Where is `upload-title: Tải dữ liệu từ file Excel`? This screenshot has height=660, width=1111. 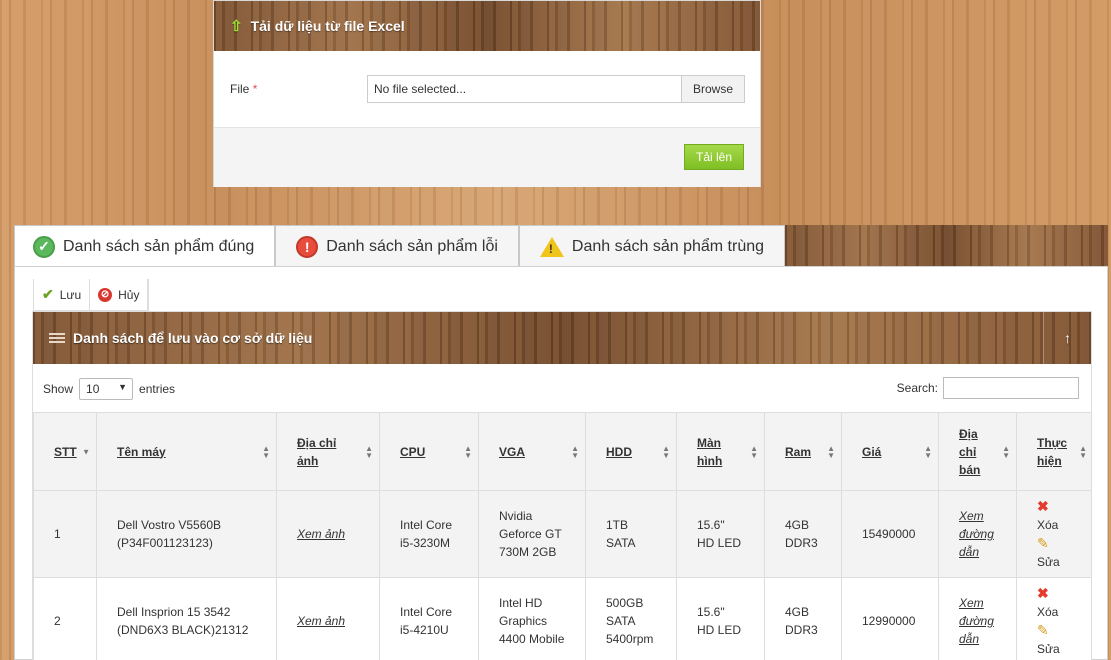
upload-title: Tải dữ liệu từ file Excel is located at coordinates (327, 26).